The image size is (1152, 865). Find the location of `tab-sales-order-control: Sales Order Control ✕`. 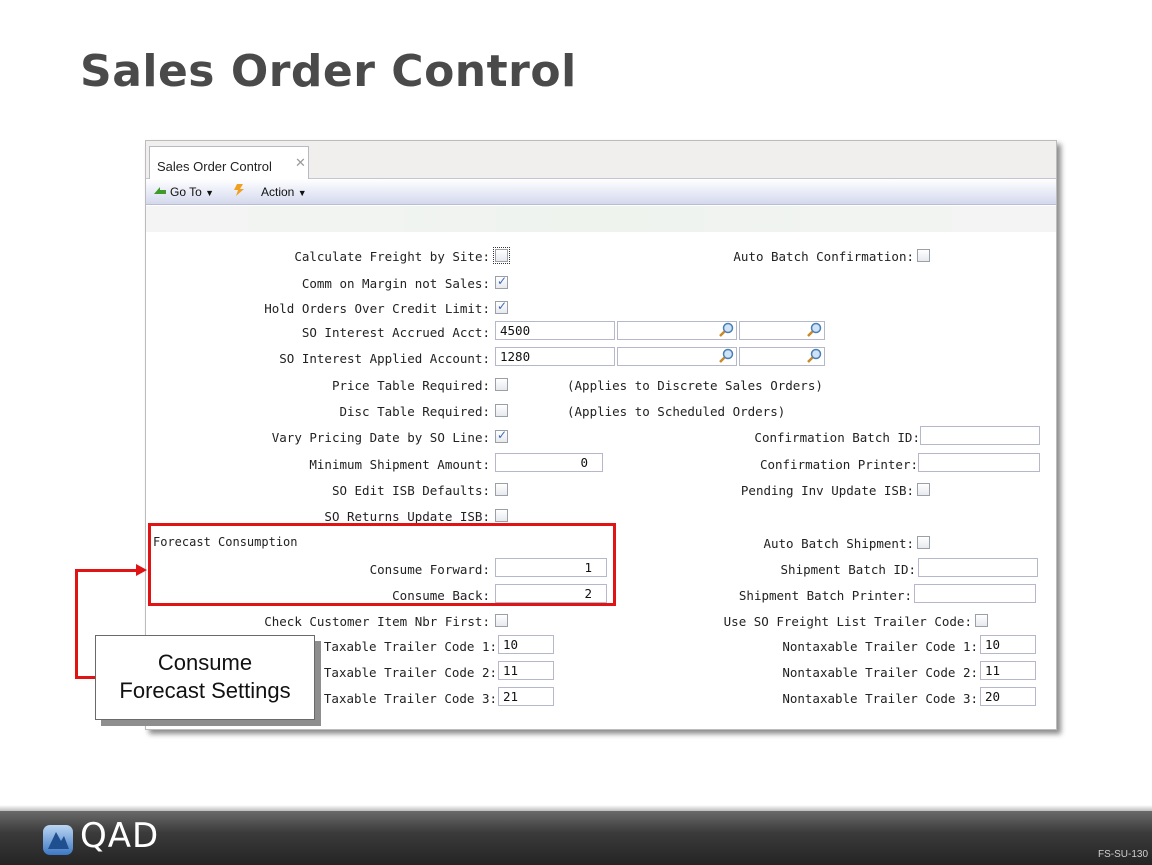

tab-sales-order-control: Sales Order Control ✕ is located at coordinates (229, 162).